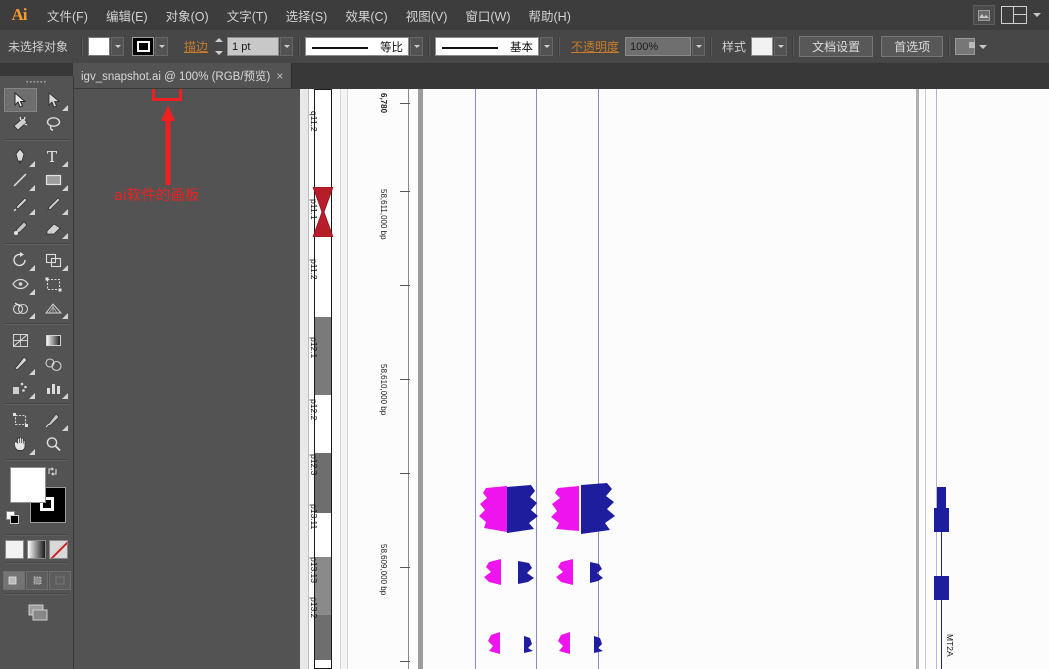 The height and width of the screenshot is (669, 1049). Describe the element at coordinates (965, 46) in the screenshot. I see `document-arrange-icon` at that location.